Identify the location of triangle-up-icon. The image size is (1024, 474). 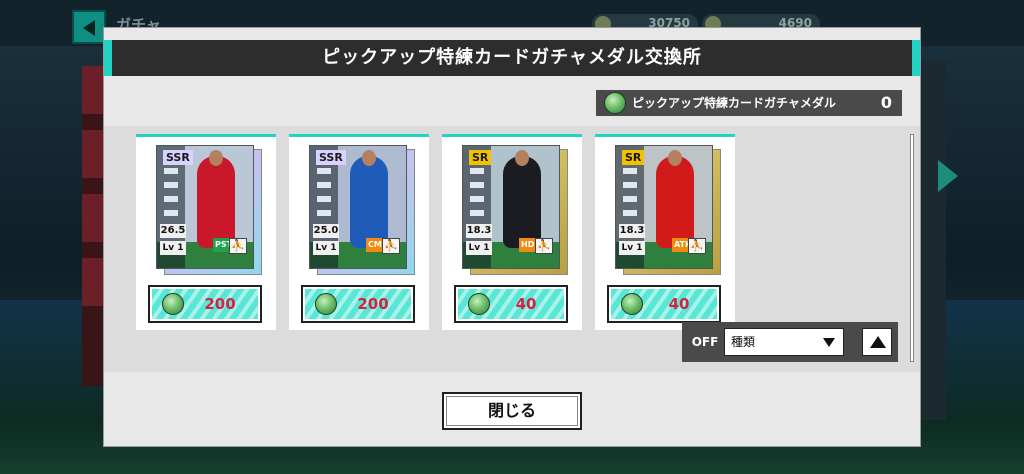
(878, 342).